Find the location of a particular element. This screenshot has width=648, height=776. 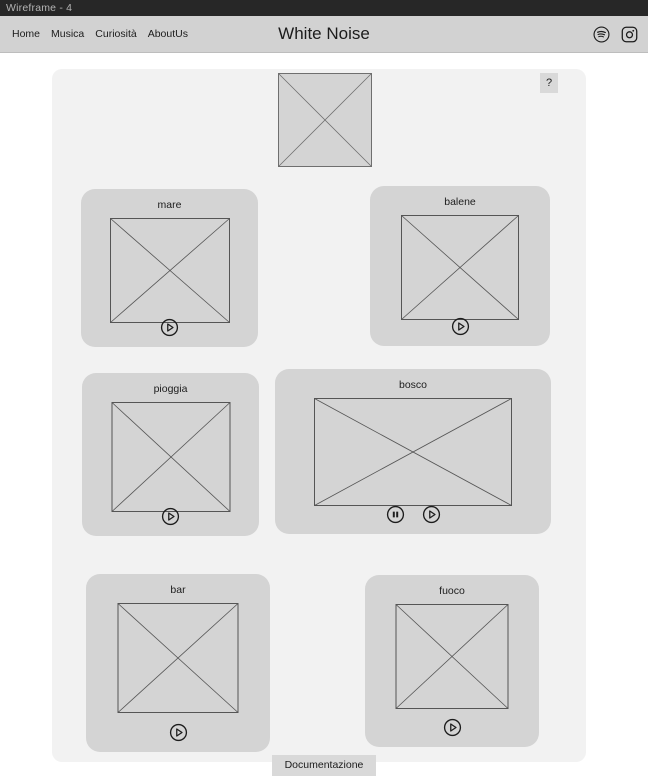

sound-card-fuoco: fuoco is located at coordinates (452, 661).